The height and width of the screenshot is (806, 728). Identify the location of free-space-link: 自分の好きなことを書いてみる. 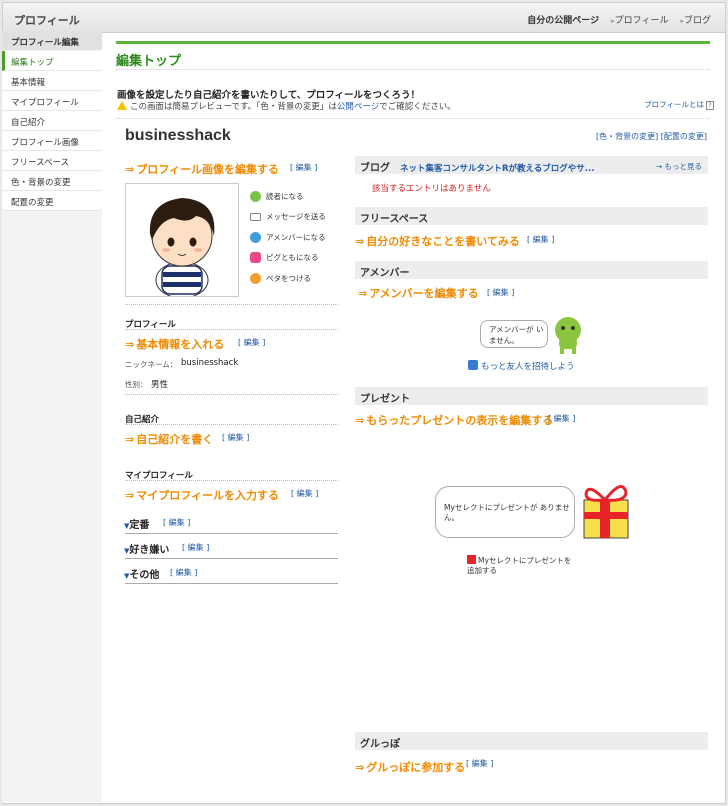
(437, 241).